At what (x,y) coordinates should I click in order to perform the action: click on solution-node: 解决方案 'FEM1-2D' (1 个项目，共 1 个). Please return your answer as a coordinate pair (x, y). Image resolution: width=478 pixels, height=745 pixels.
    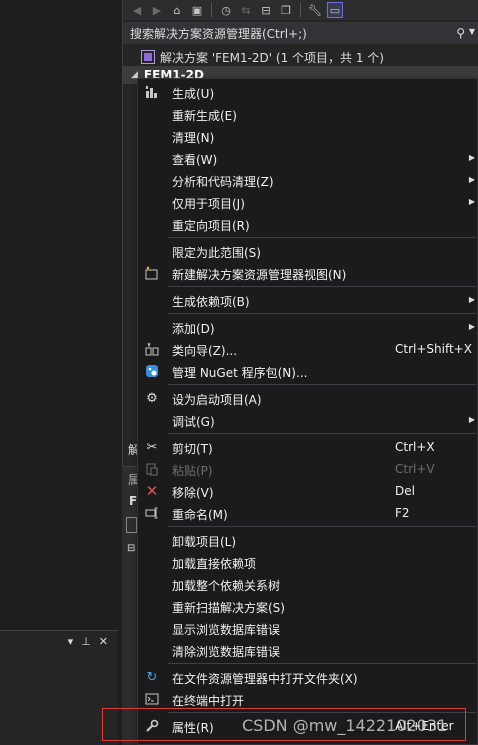
    Looking at the image, I should click on (300, 57).